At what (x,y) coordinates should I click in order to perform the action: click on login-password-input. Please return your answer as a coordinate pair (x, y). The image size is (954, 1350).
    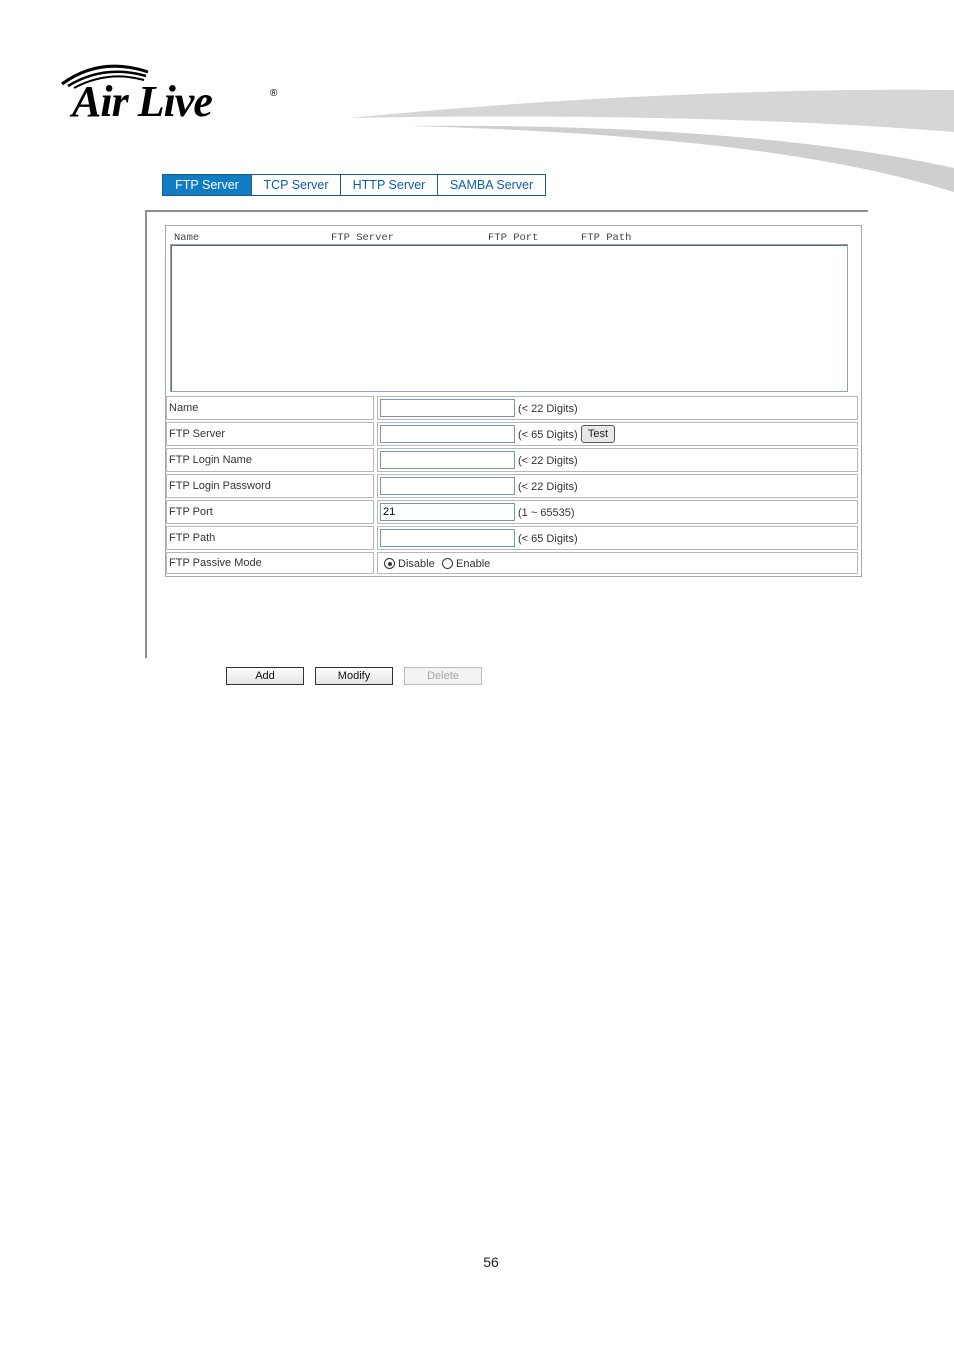
    Looking at the image, I should click on (447, 486).